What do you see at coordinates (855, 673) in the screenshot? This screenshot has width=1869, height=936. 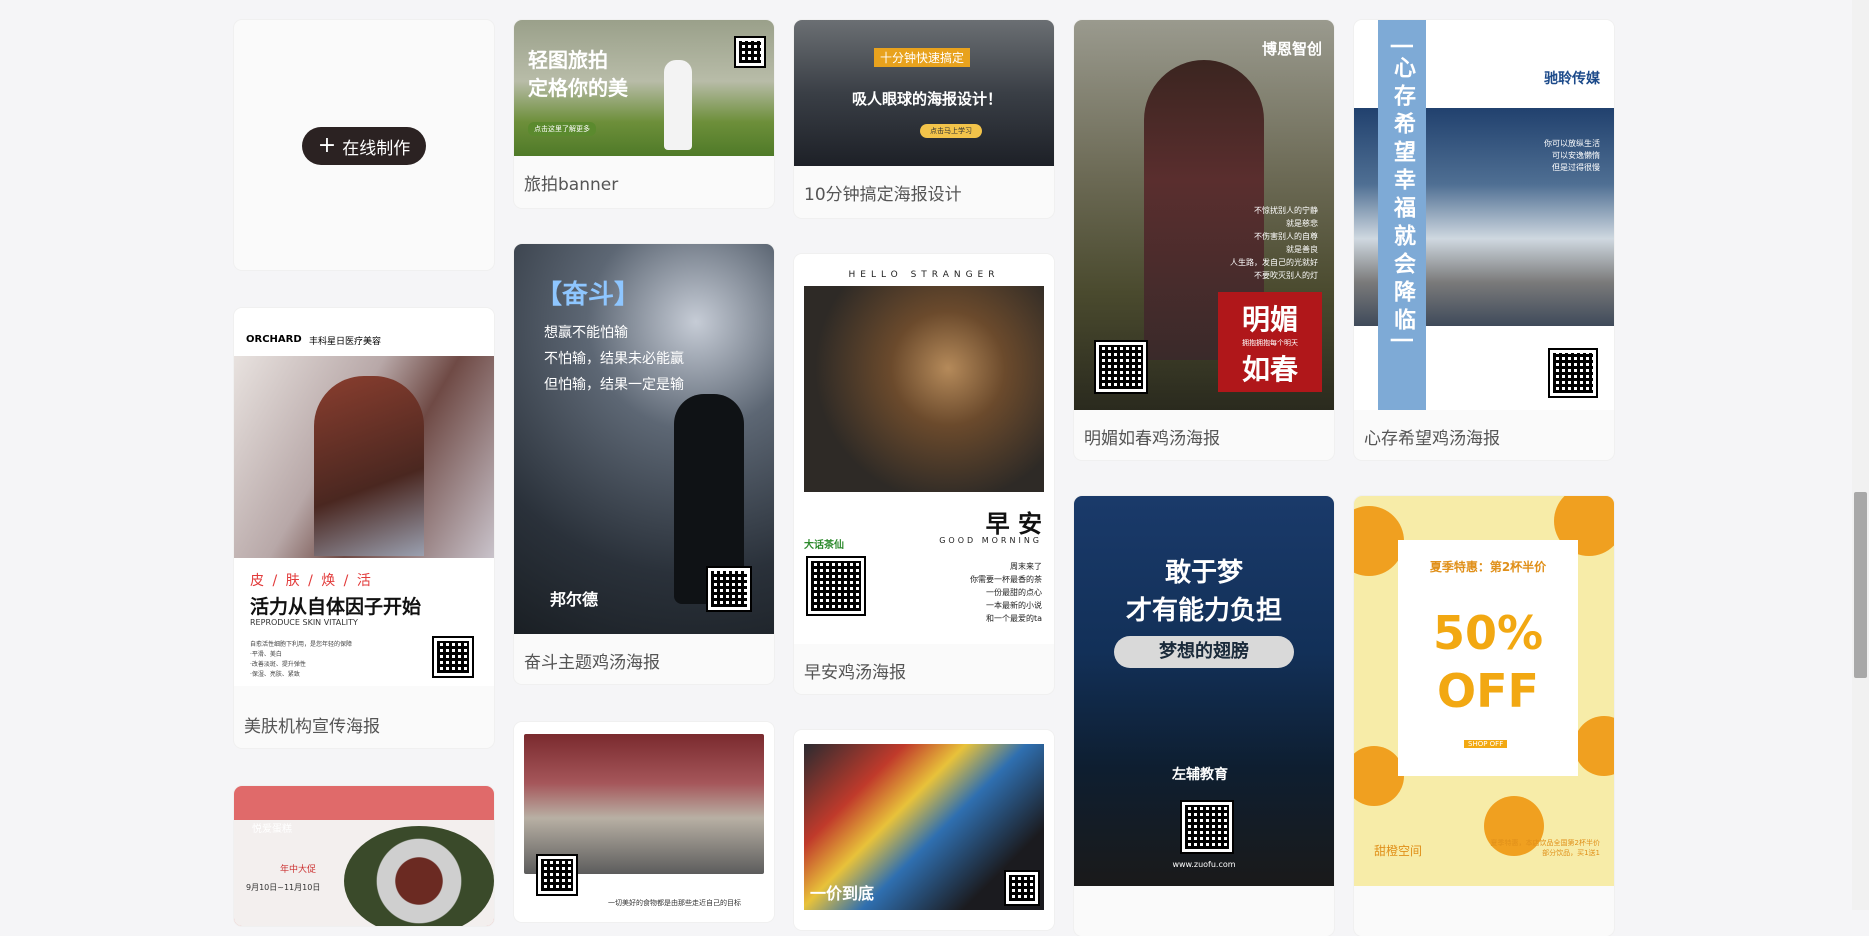 I see `card-title: 早安鸡汤海报` at bounding box center [855, 673].